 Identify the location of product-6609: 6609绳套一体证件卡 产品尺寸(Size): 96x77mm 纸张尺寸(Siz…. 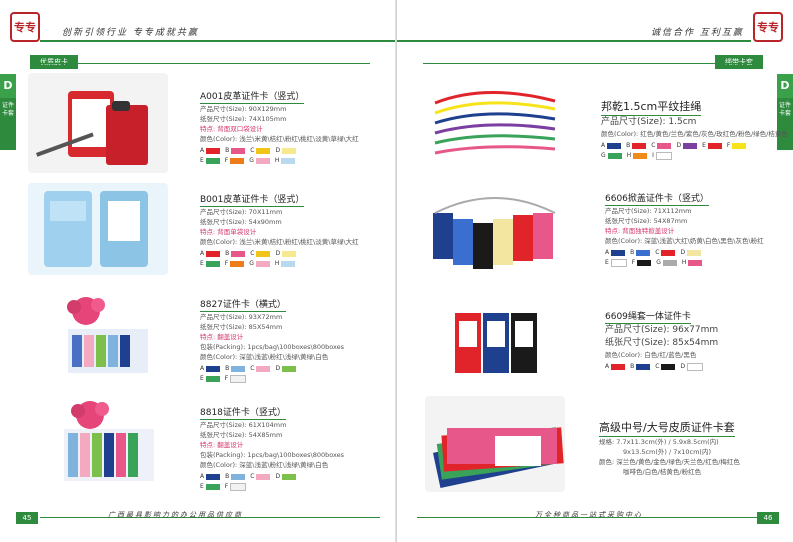
(661, 338).